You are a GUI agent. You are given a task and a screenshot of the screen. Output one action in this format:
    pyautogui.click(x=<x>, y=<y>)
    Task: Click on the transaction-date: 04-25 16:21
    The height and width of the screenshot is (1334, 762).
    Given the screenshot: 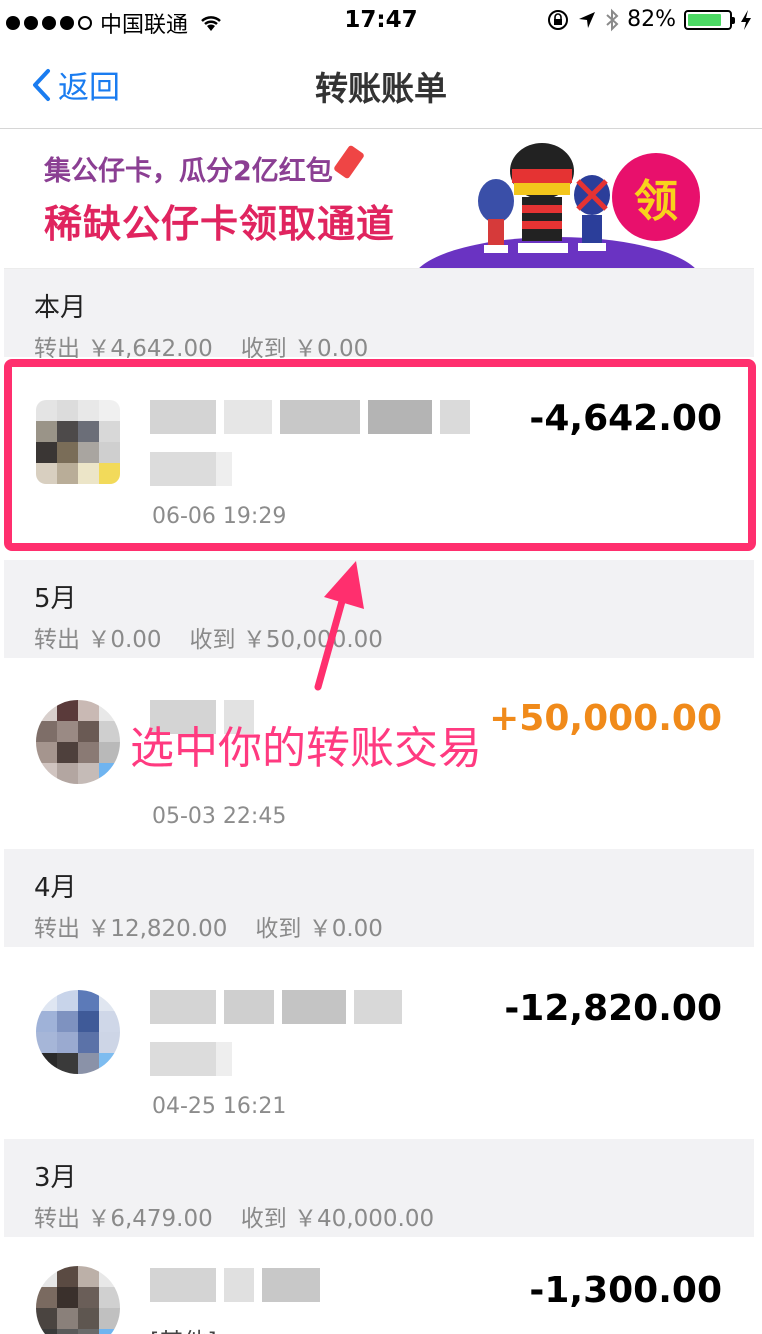 What is the action you would take?
    pyautogui.click(x=219, y=1106)
    